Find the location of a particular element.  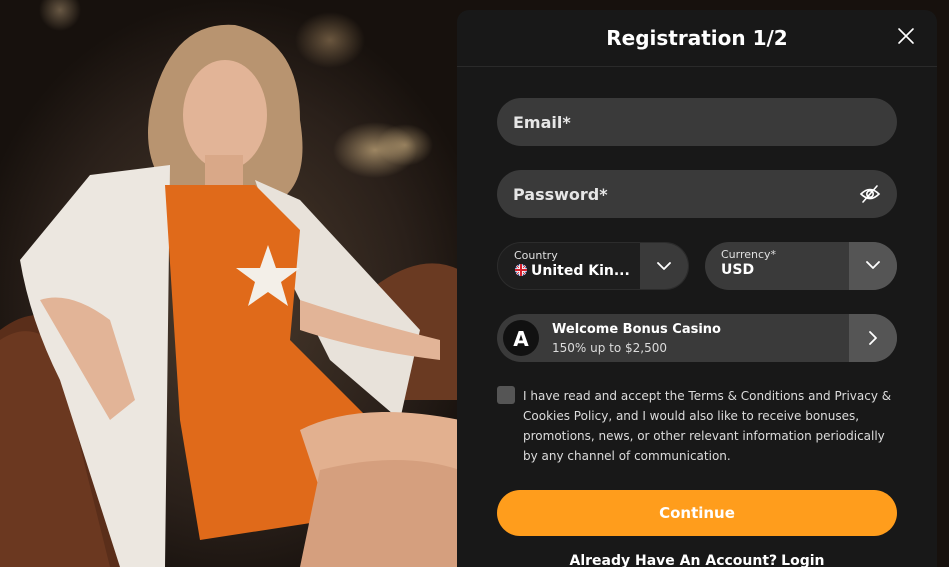

password-field-wrapper is located at coordinates (697, 194).